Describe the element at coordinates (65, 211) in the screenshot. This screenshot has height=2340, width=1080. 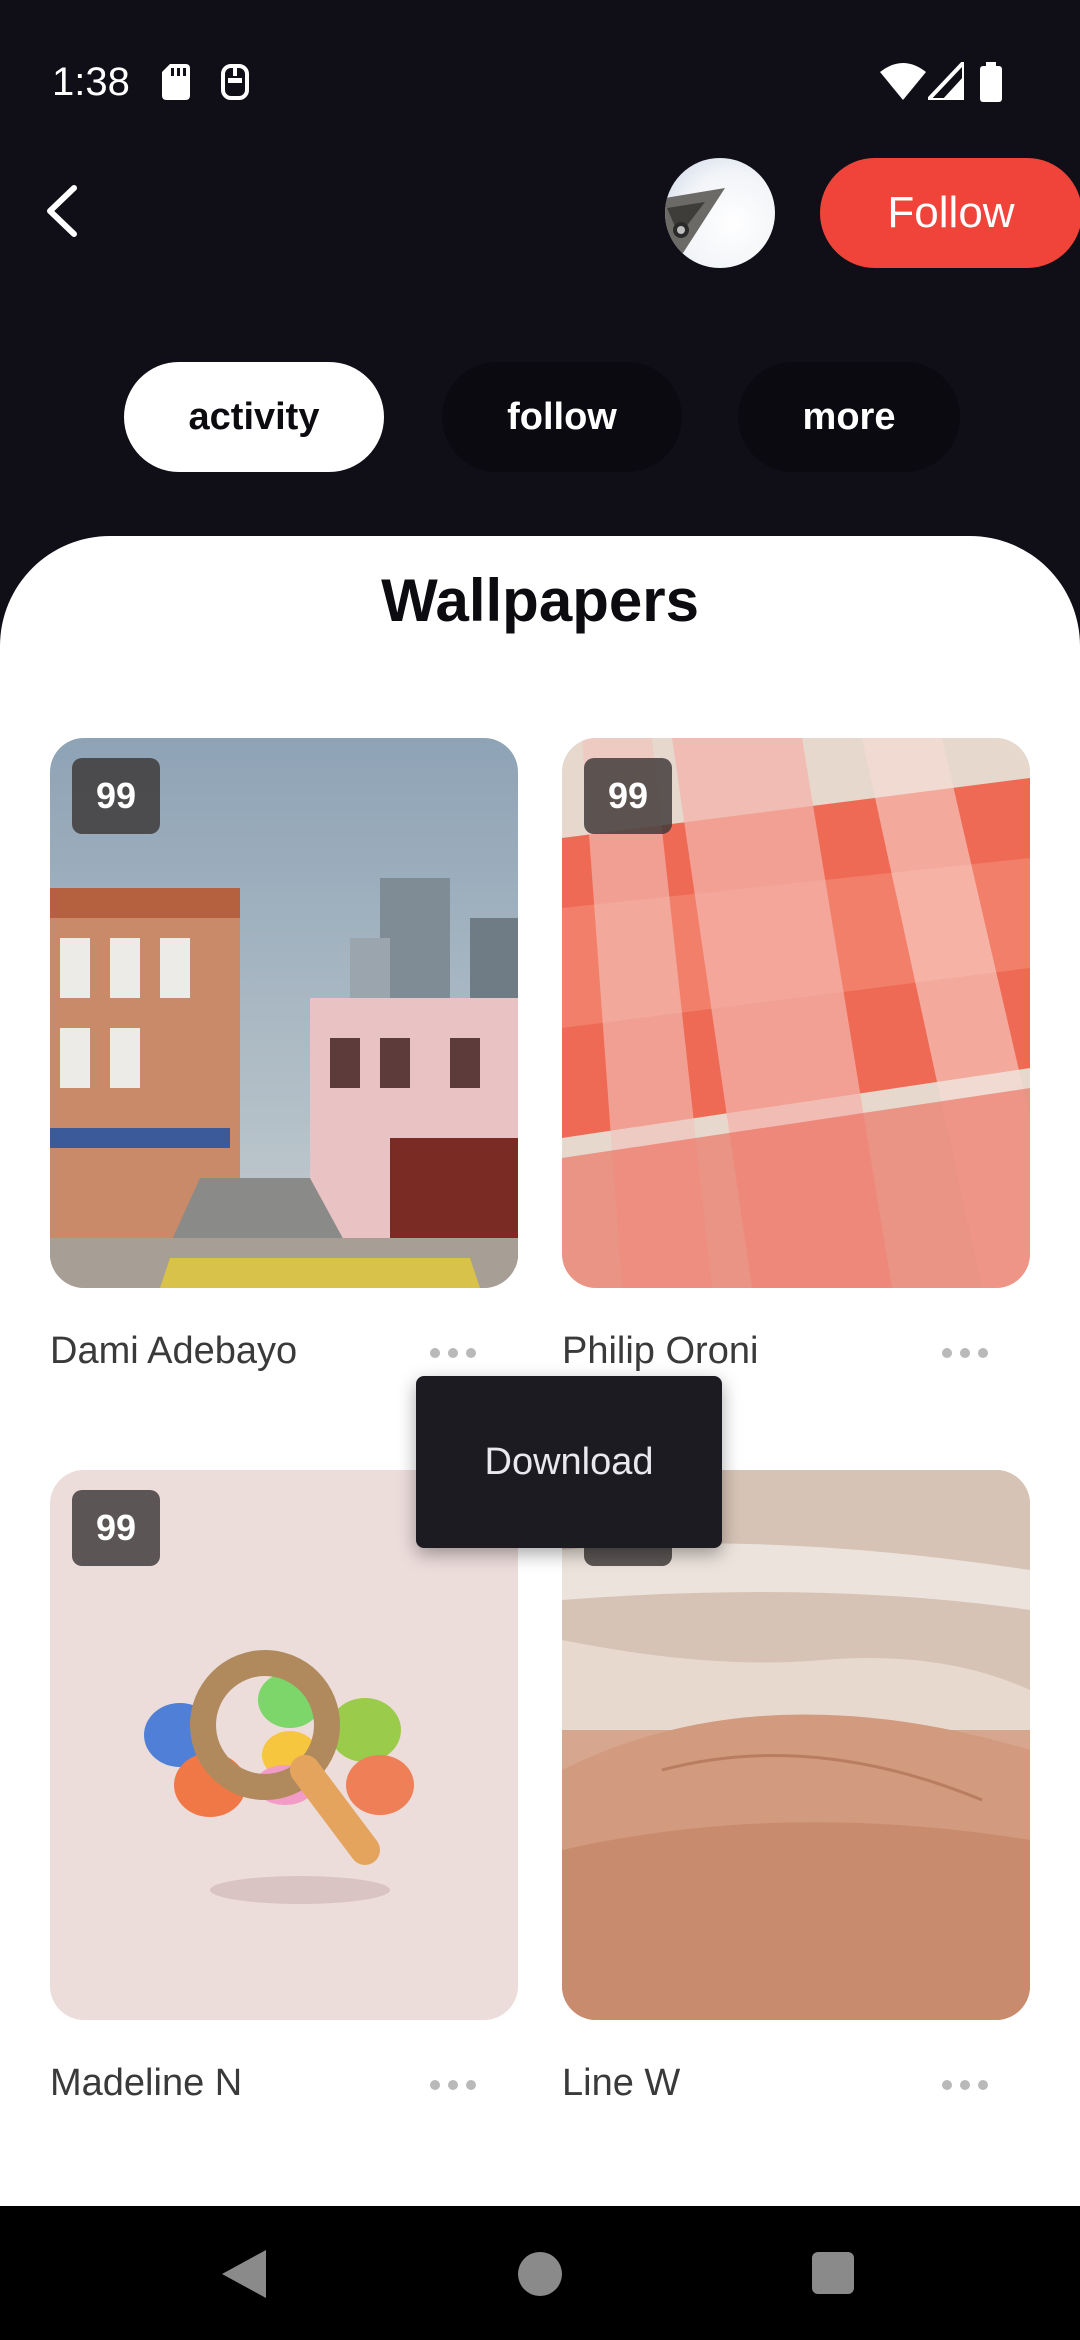
I see `back-button` at that location.